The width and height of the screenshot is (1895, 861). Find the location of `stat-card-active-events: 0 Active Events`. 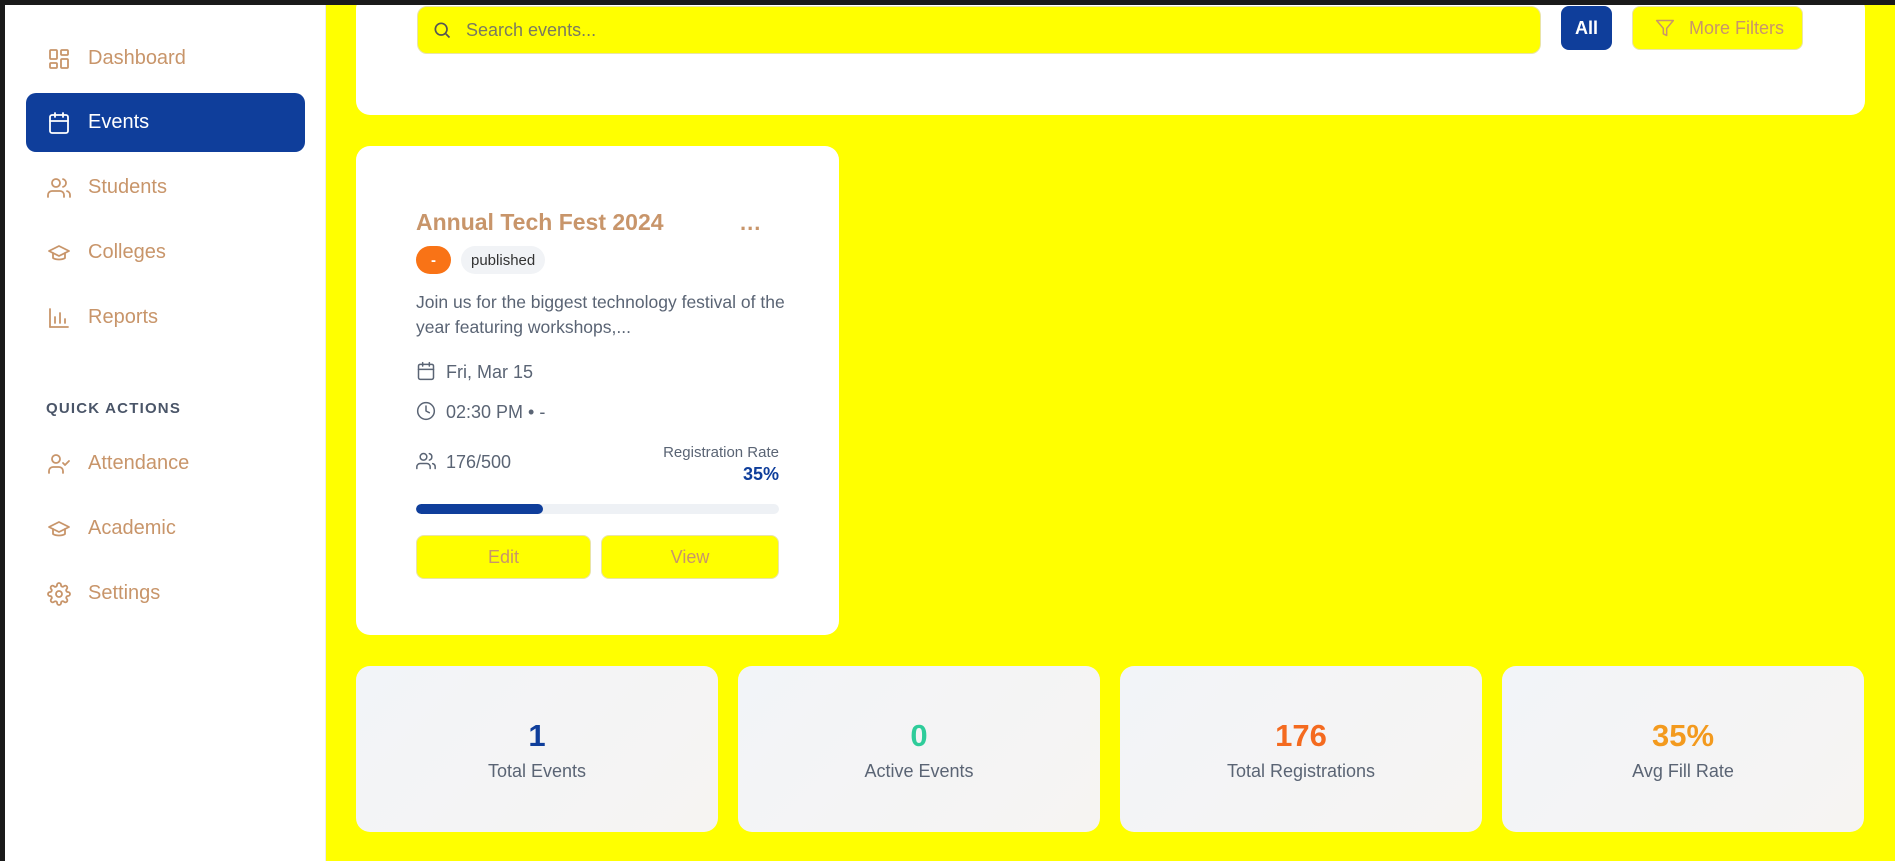

stat-card-active-events: 0 Active Events is located at coordinates (919, 749).